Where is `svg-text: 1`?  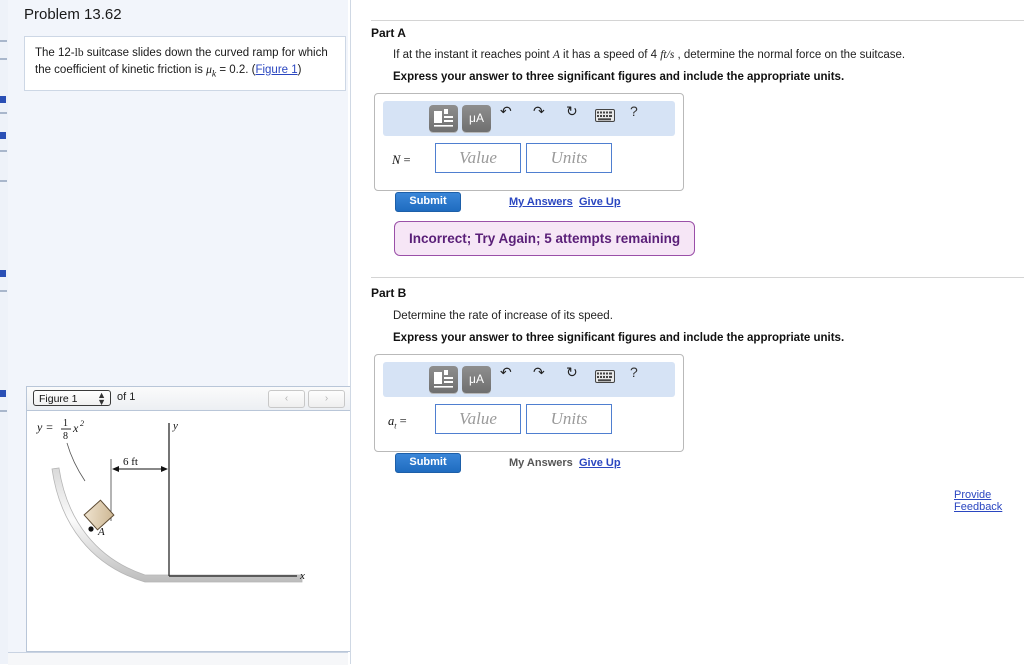 svg-text: 1 is located at coordinates (65, 423).